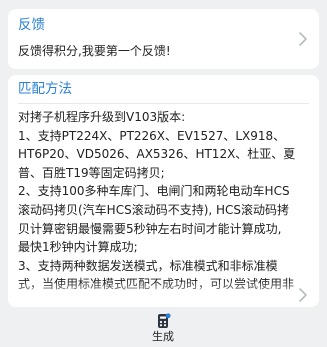  What do you see at coordinates (163, 336) in the screenshot?
I see `generate-label: 生成` at bounding box center [163, 336].